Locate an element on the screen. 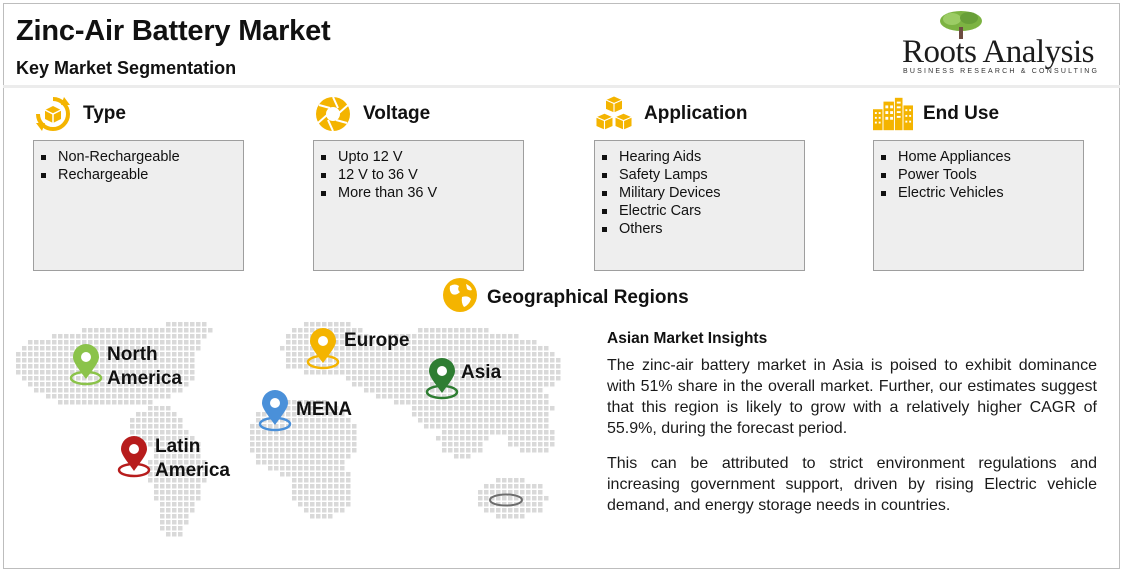 Image resolution: width=1123 pixels, height=572 pixels. geography-header: Geographical Regions is located at coordinates (565, 297).